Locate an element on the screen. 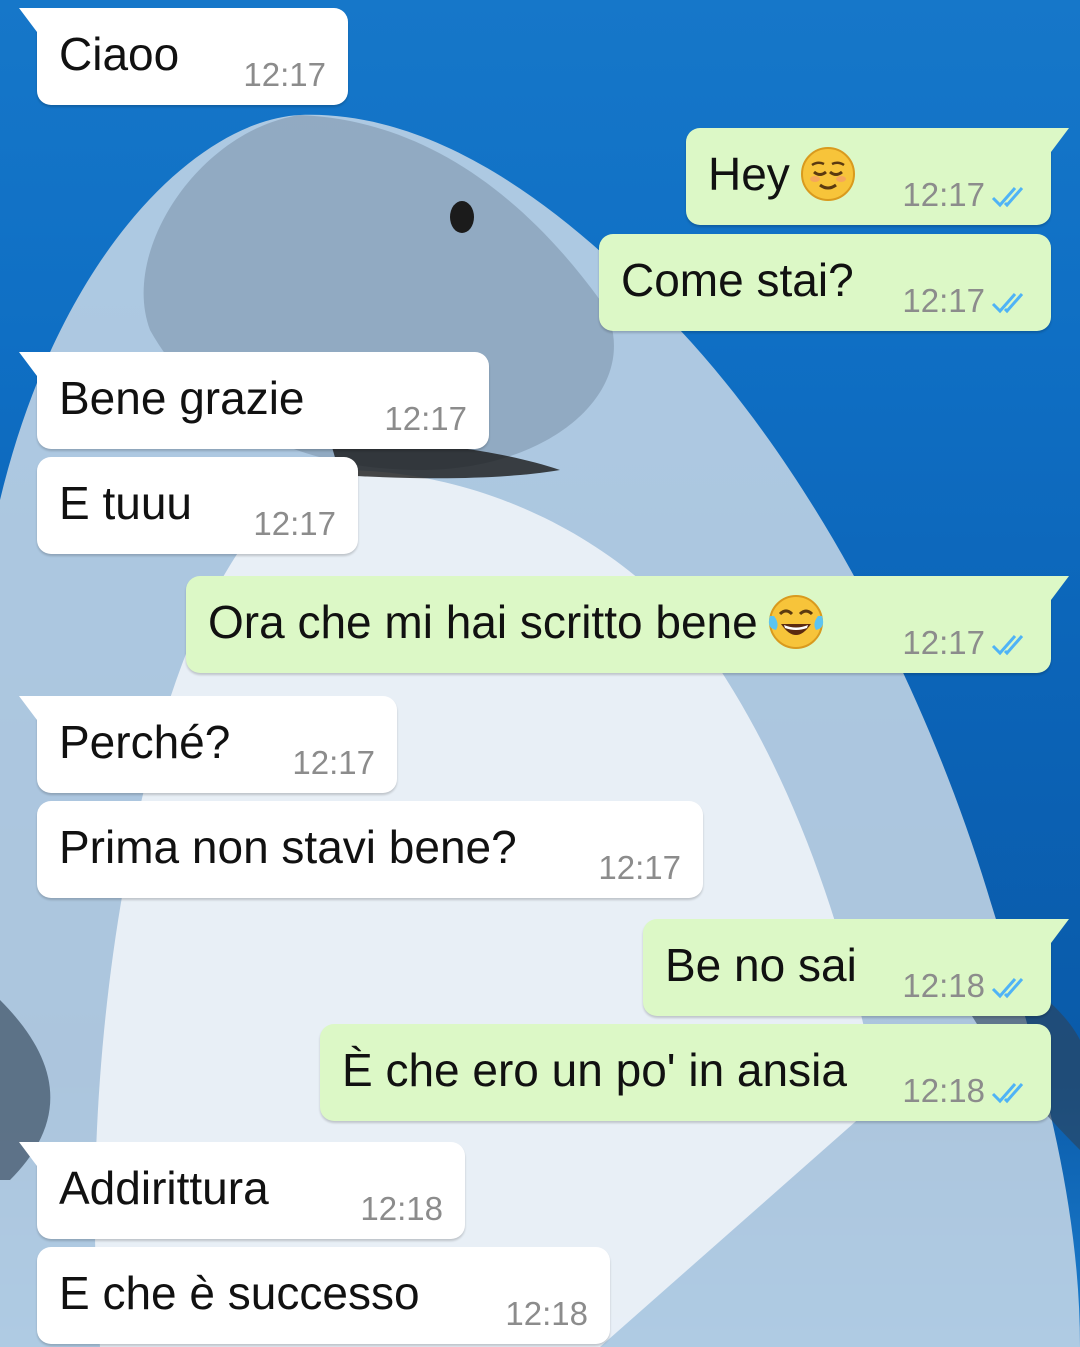  message-bubble-incoming: Perché? 12:17 is located at coordinates (208, 744).